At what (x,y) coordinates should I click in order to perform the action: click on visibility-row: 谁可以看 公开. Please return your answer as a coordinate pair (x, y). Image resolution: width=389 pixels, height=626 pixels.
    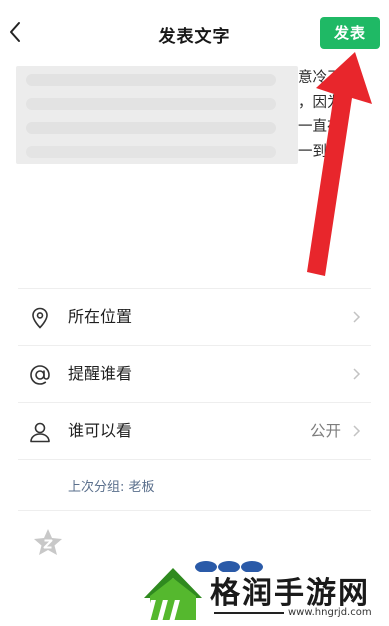
    Looking at the image, I should click on (194, 431).